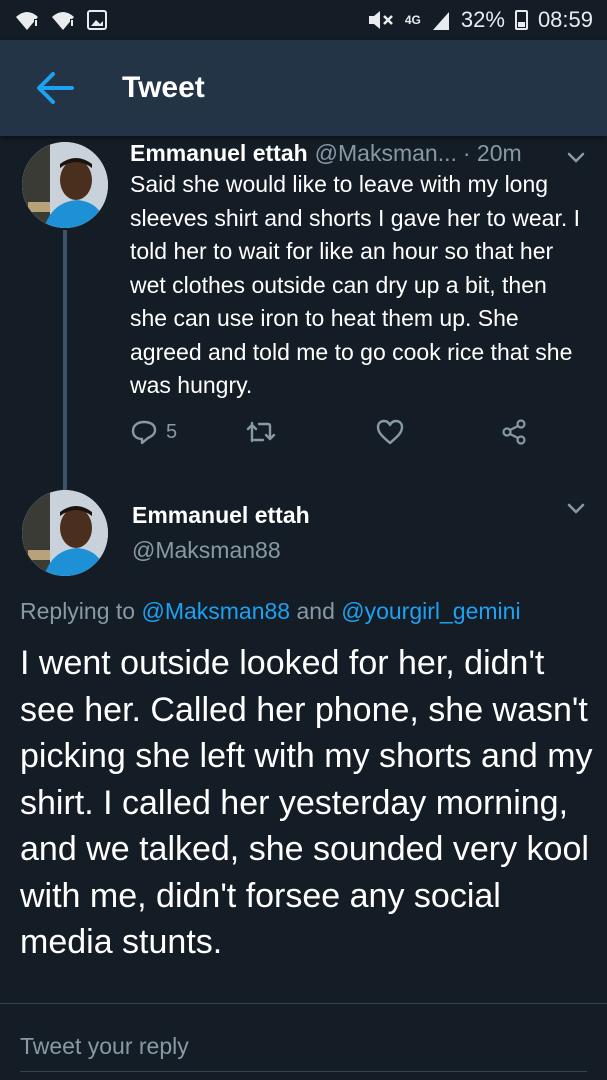 This screenshot has height=1080, width=607. Describe the element at coordinates (305, 1046) in the screenshot. I see `reply-input` at that location.